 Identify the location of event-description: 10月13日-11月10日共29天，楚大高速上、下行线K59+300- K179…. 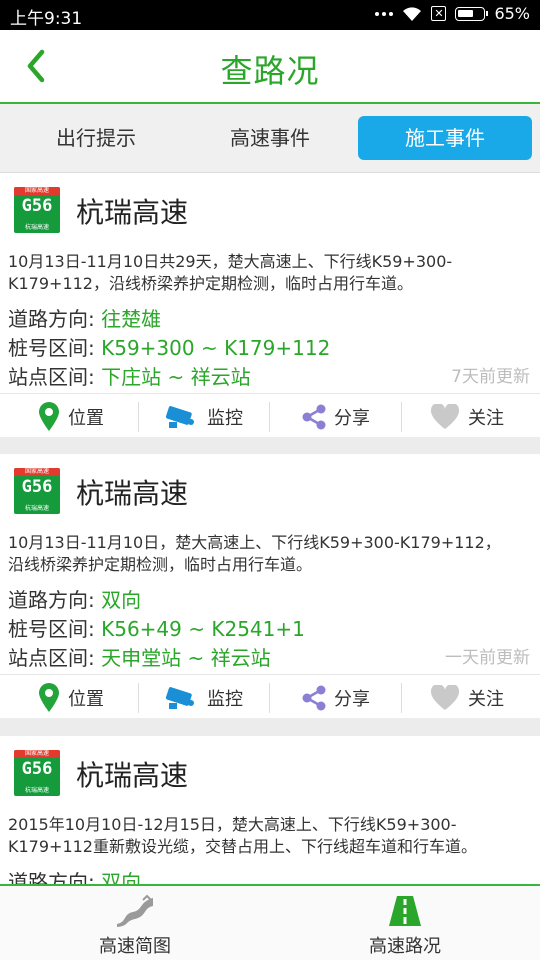
(230, 272).